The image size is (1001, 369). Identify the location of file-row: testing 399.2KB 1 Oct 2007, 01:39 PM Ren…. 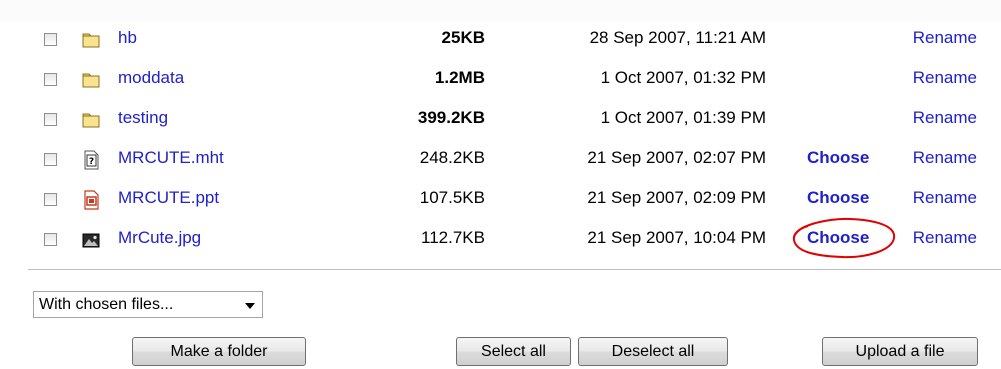
(500, 125).